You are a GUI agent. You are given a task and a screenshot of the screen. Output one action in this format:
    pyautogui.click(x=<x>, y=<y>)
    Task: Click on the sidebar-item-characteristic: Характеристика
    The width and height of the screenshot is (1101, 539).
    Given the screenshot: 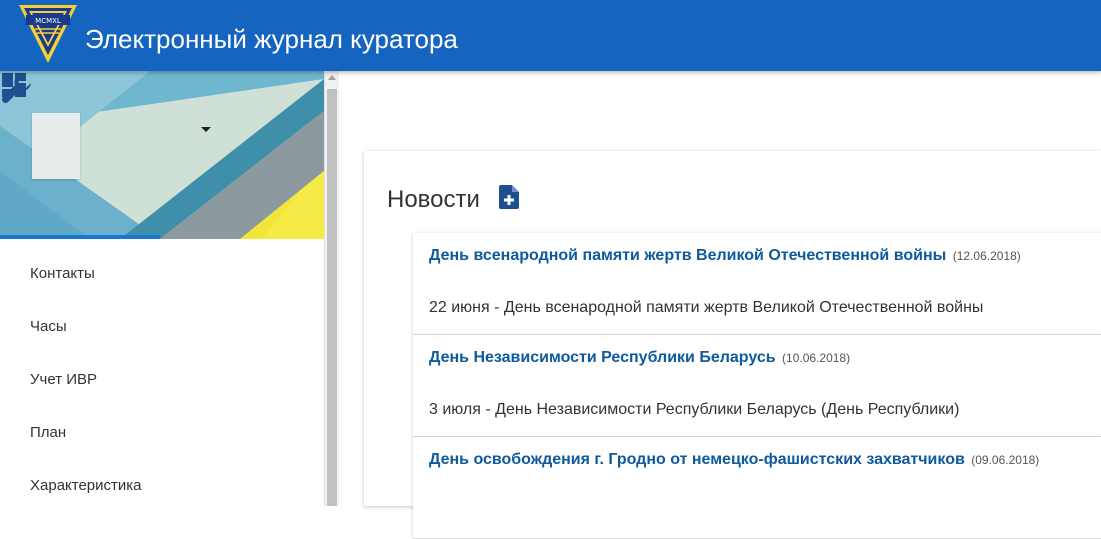 What is the action you would take?
    pyautogui.click(x=162, y=485)
    